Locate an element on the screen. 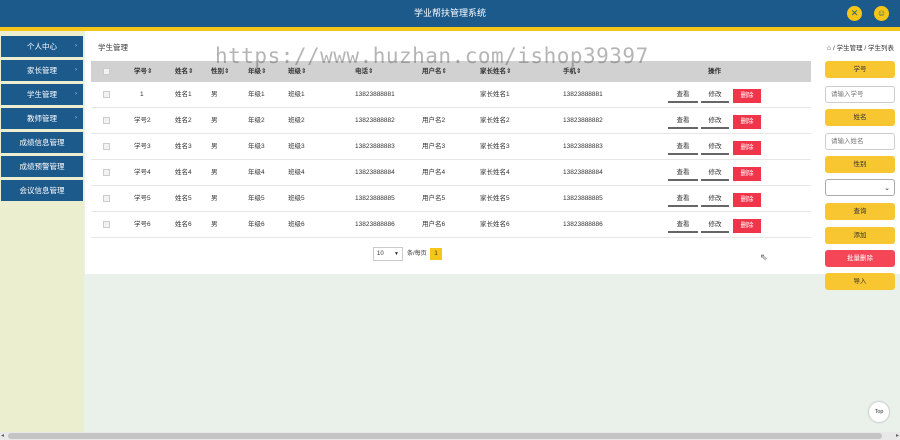  cell-student-no: 学号2 is located at coordinates (142, 120).